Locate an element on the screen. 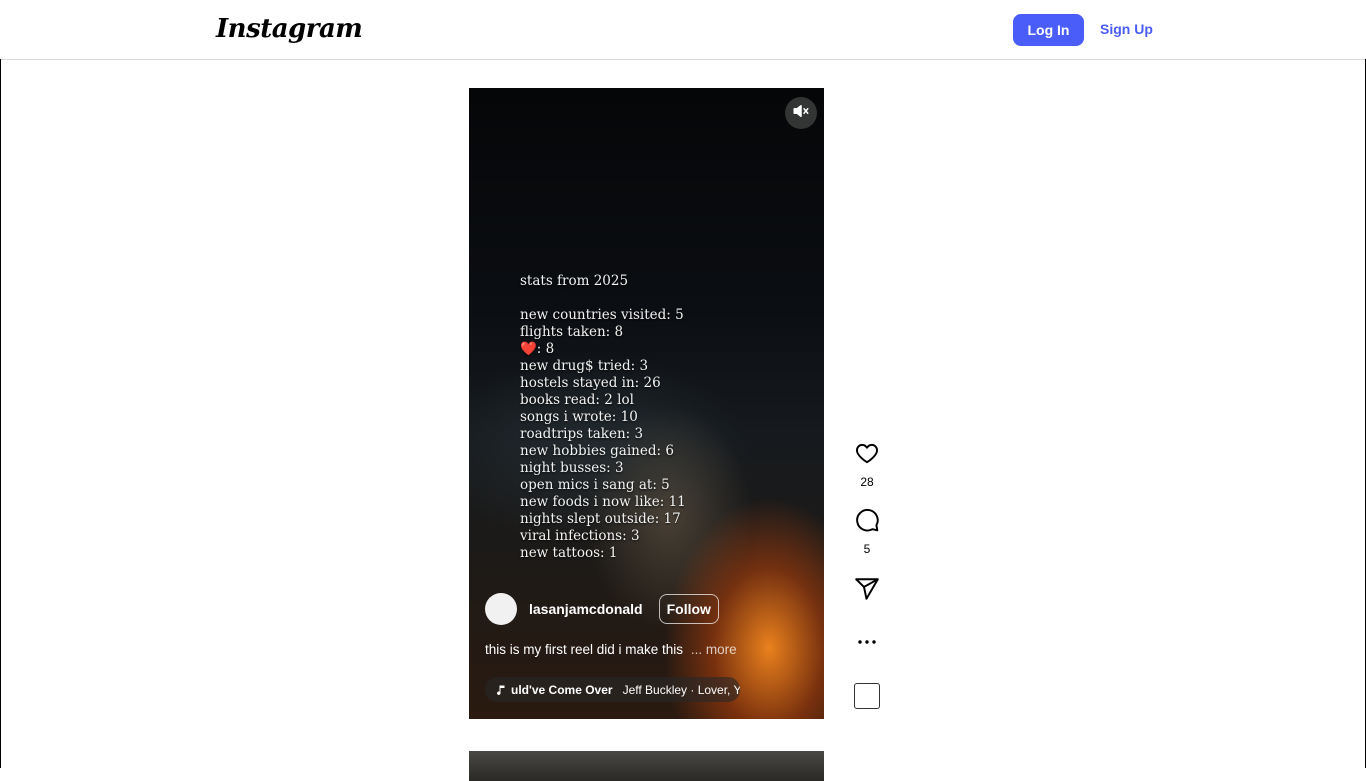 This screenshot has width=1366, height=781. sign-up-link: Sign Up is located at coordinates (1126, 29).